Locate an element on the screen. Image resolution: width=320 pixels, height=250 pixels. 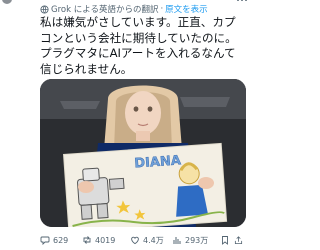
more-options-icon is located at coordinates (242, 0).